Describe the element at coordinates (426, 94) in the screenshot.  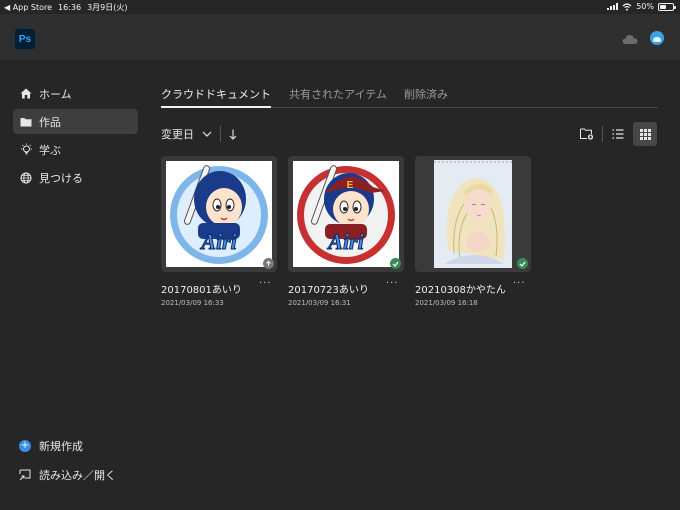
I see `tab-deleted: 削除済み` at that location.